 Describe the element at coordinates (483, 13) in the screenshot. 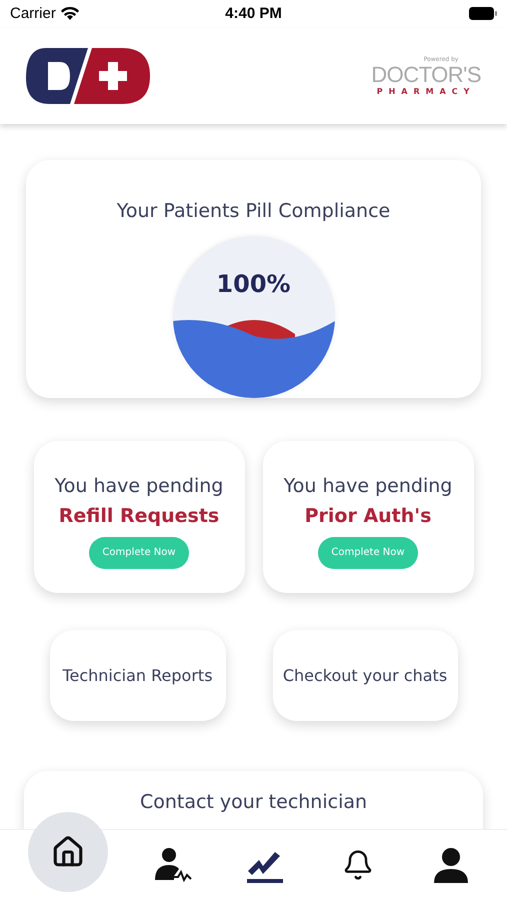

I see `battery-icon` at that location.